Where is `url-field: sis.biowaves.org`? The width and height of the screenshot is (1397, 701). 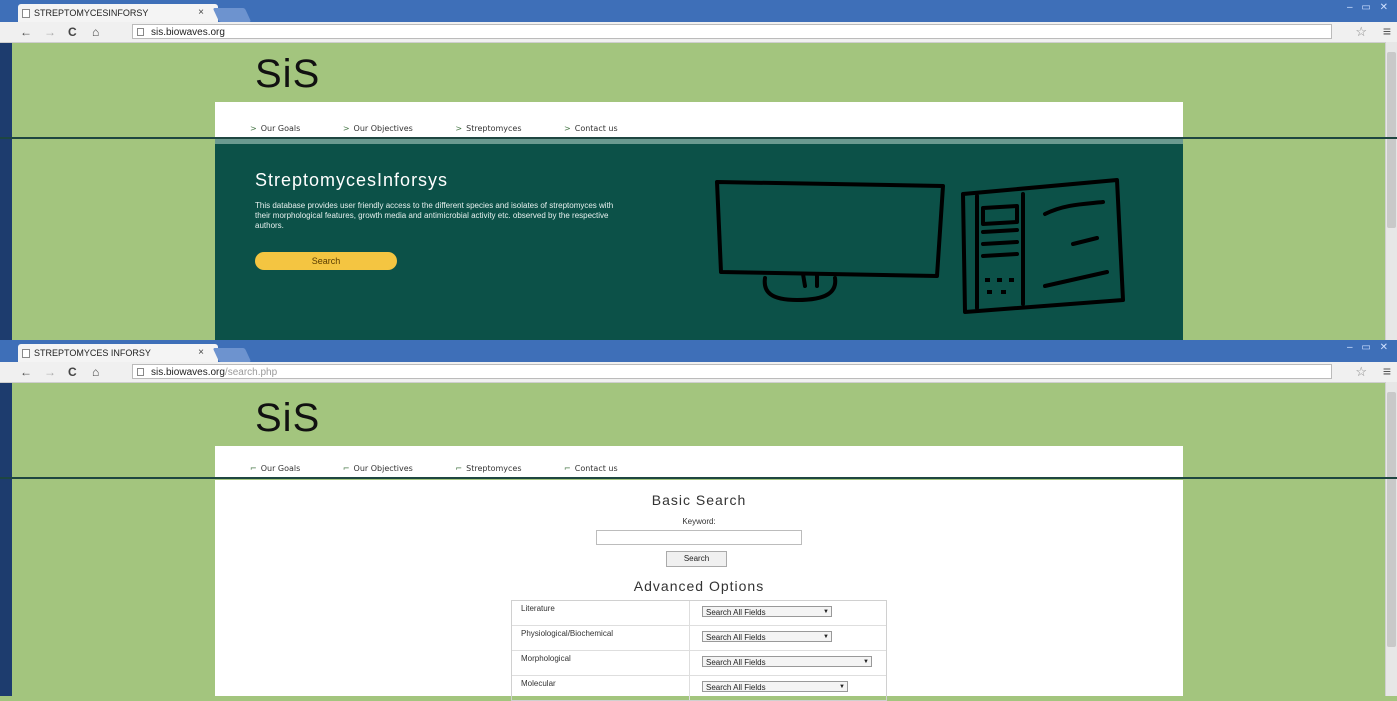
url-field: sis.biowaves.org is located at coordinates (732, 31).